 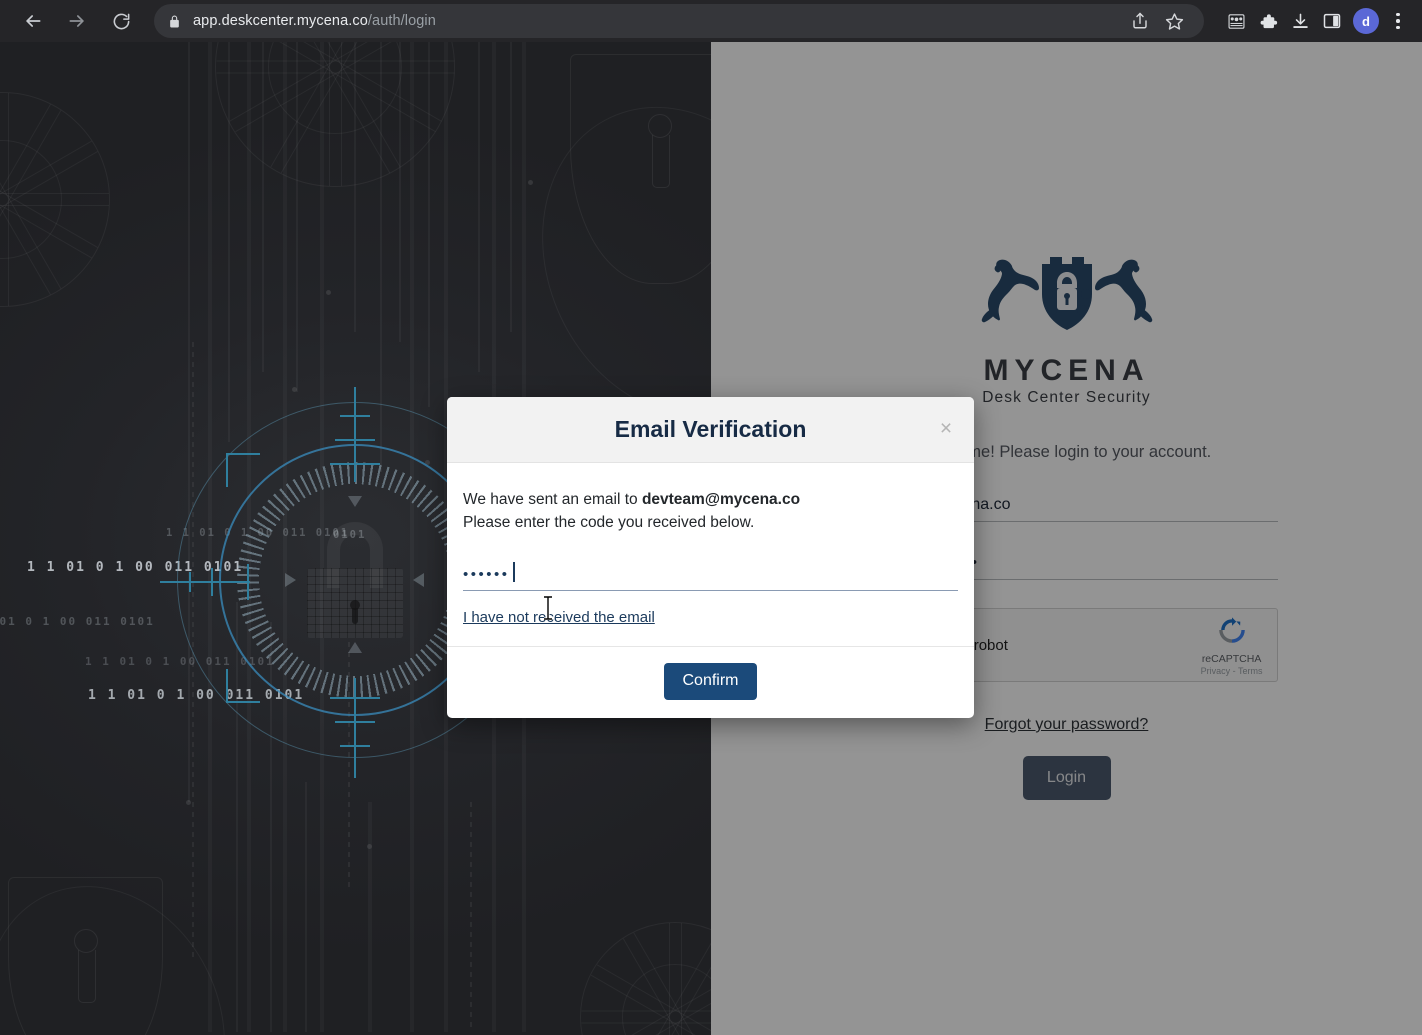 I want to click on url-host: app.deskcenter.mycena.co, so click(x=280, y=21).